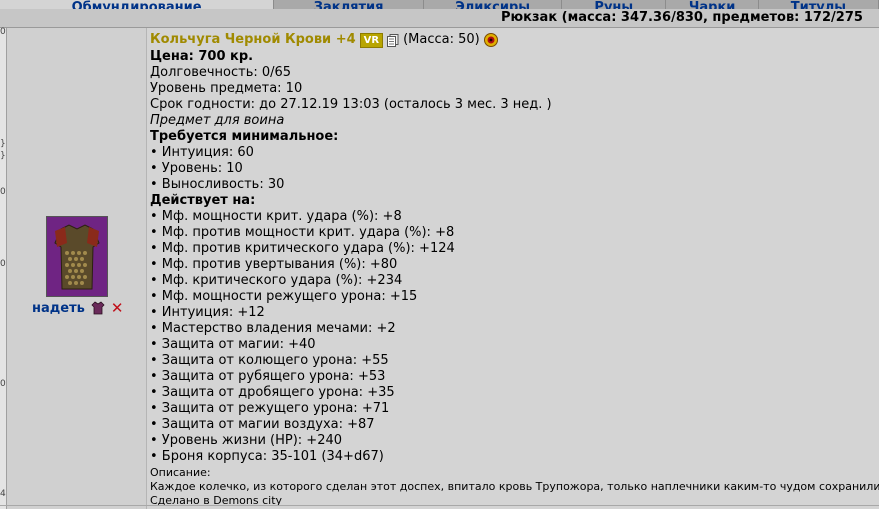 This screenshot has height=509, width=879. I want to click on item-durability: Долговечность: 0/65, so click(221, 72).